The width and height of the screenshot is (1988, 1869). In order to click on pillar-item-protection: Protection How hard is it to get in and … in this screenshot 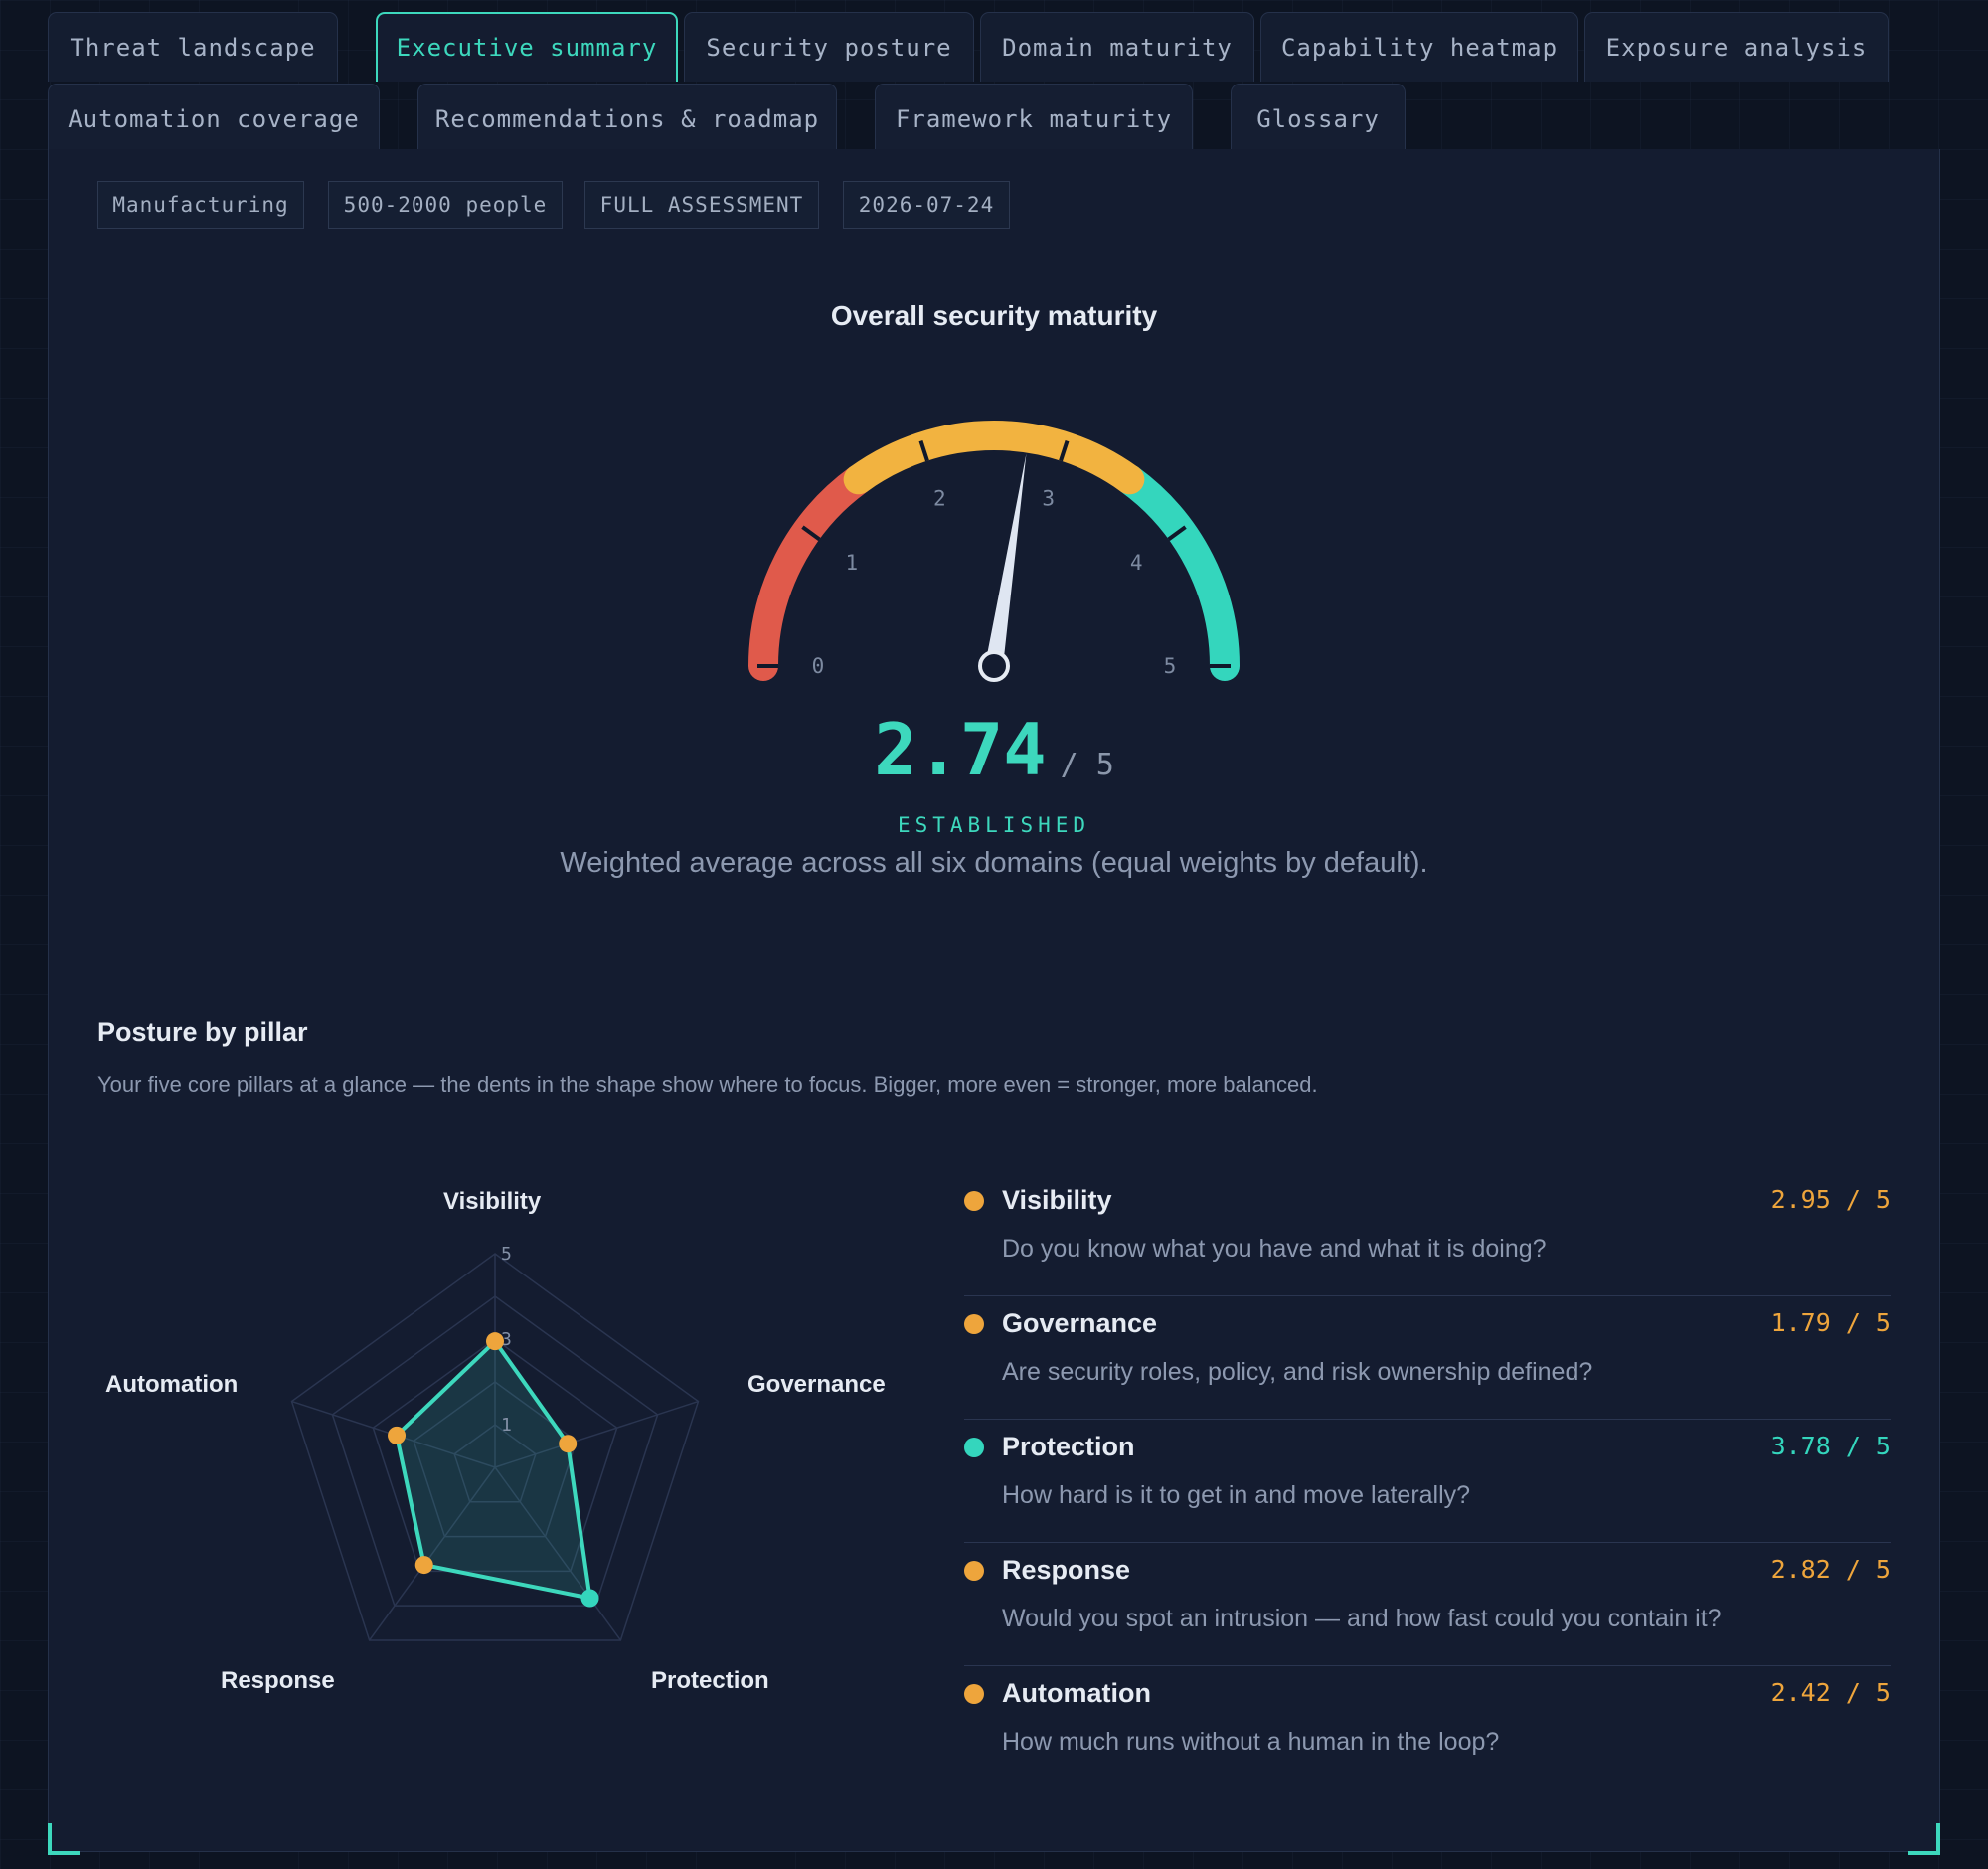, I will do `click(1427, 1481)`.